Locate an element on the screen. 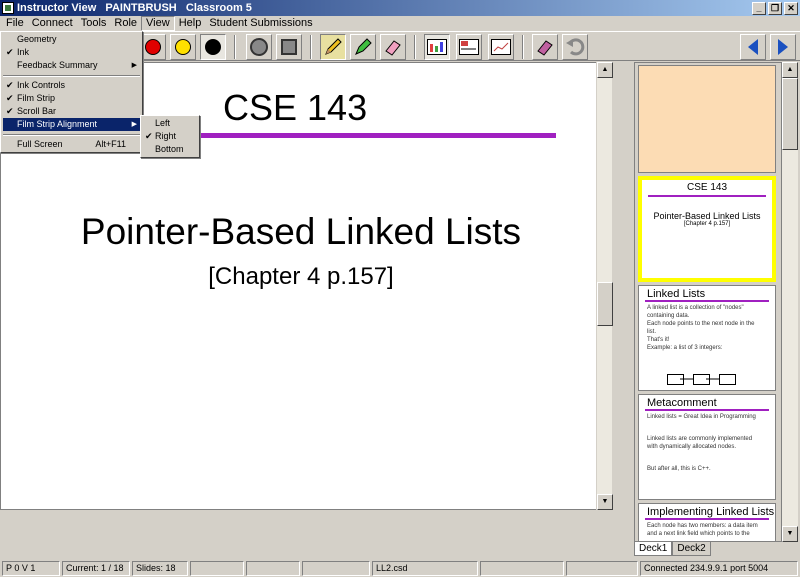  highlighter-button is located at coordinates (363, 47).